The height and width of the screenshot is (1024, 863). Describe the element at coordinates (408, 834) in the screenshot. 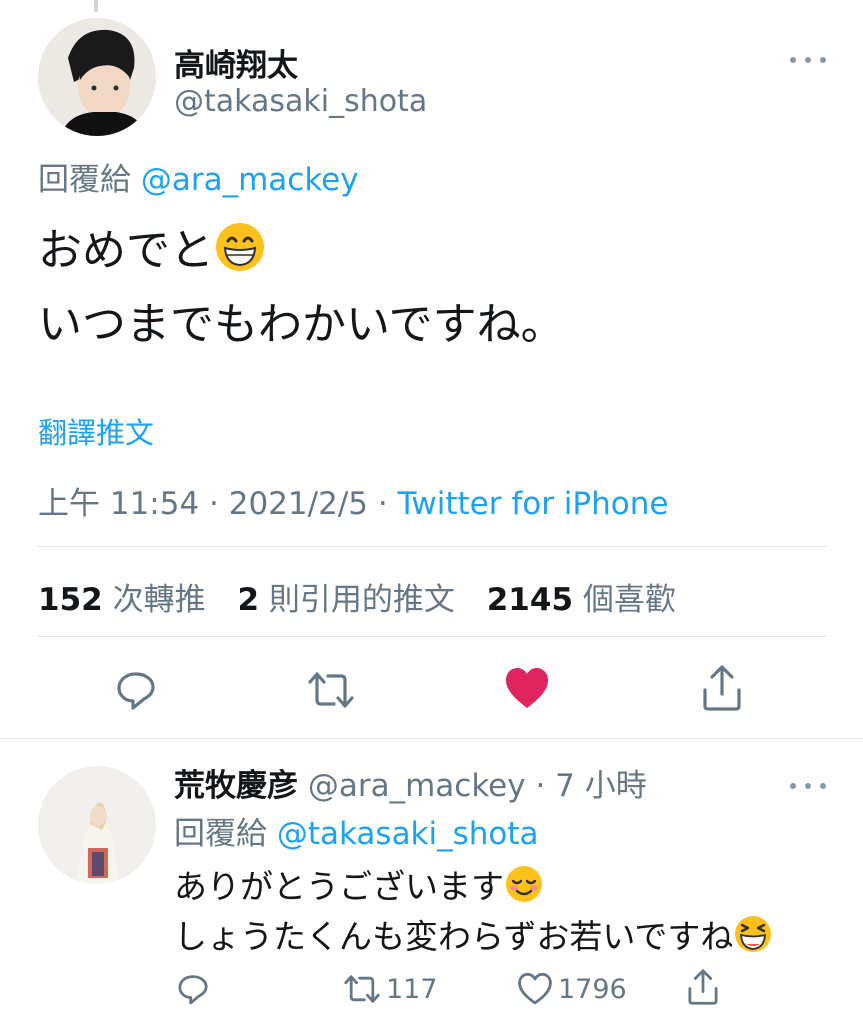

I see `reply-to-handle-link: @takasaki_shota` at that location.